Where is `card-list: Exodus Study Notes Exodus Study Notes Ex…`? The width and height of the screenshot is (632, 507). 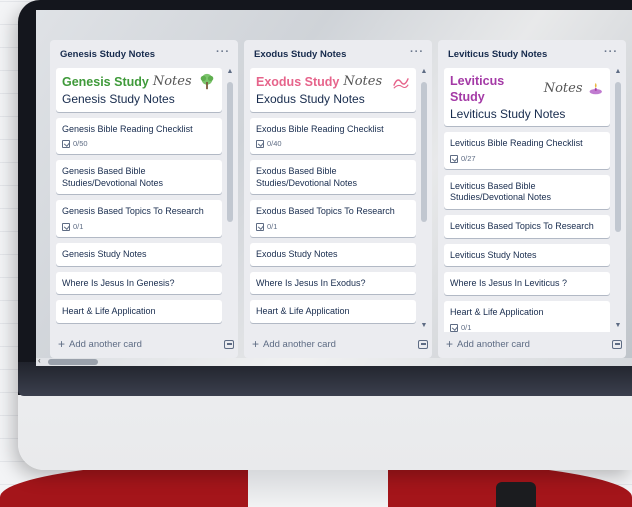
card-list: Exodus Study Notes Exodus Study Notes Ex… is located at coordinates (333, 200).